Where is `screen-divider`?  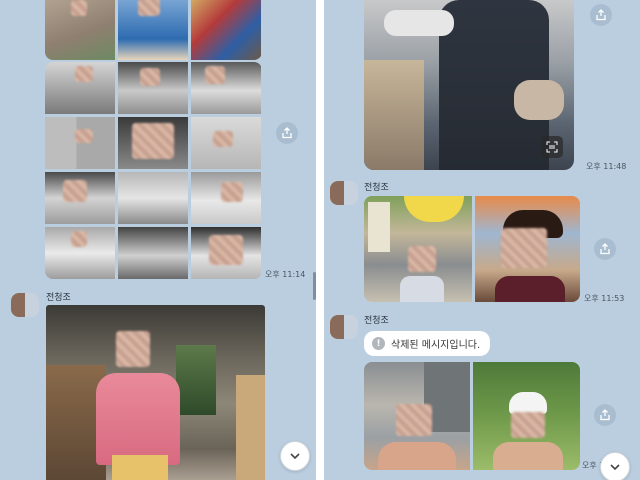
screen-divider is located at coordinates (320, 240).